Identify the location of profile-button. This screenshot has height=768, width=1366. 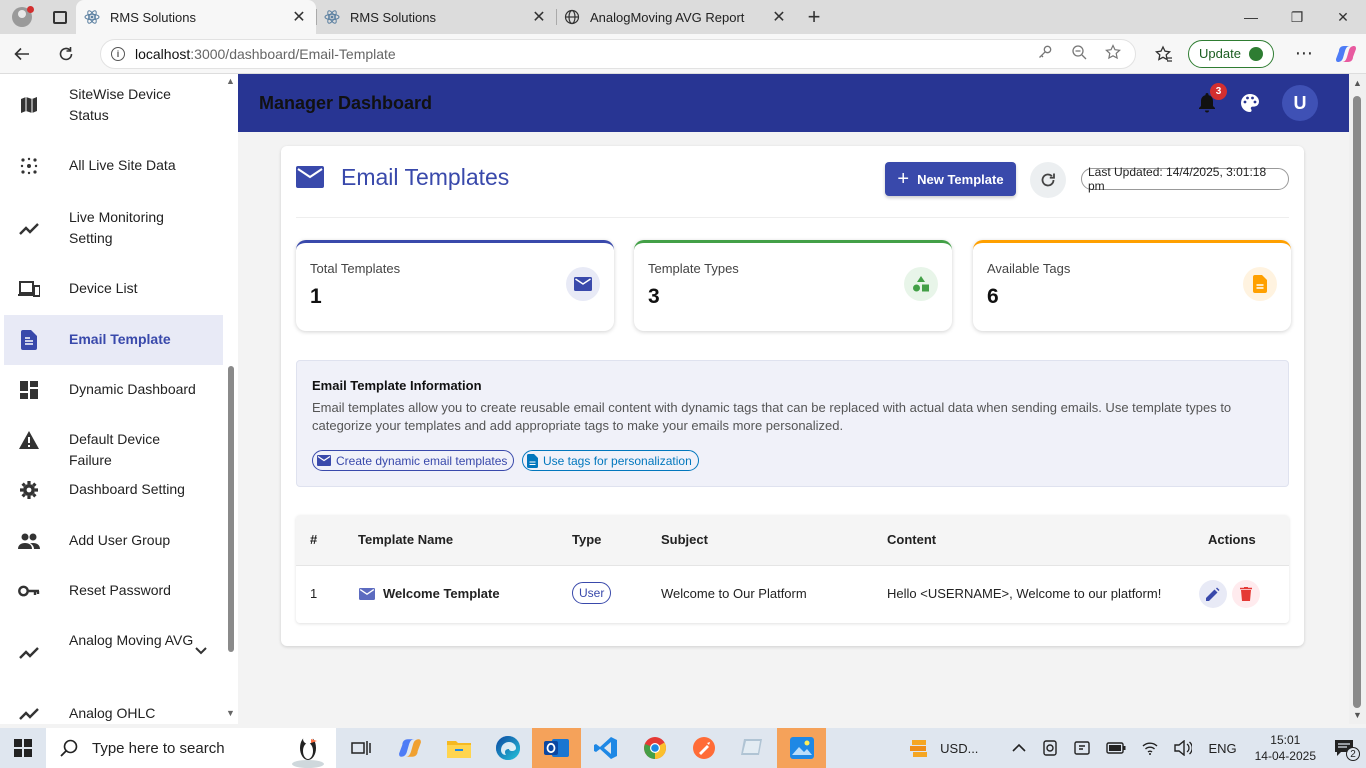
(22, 17).